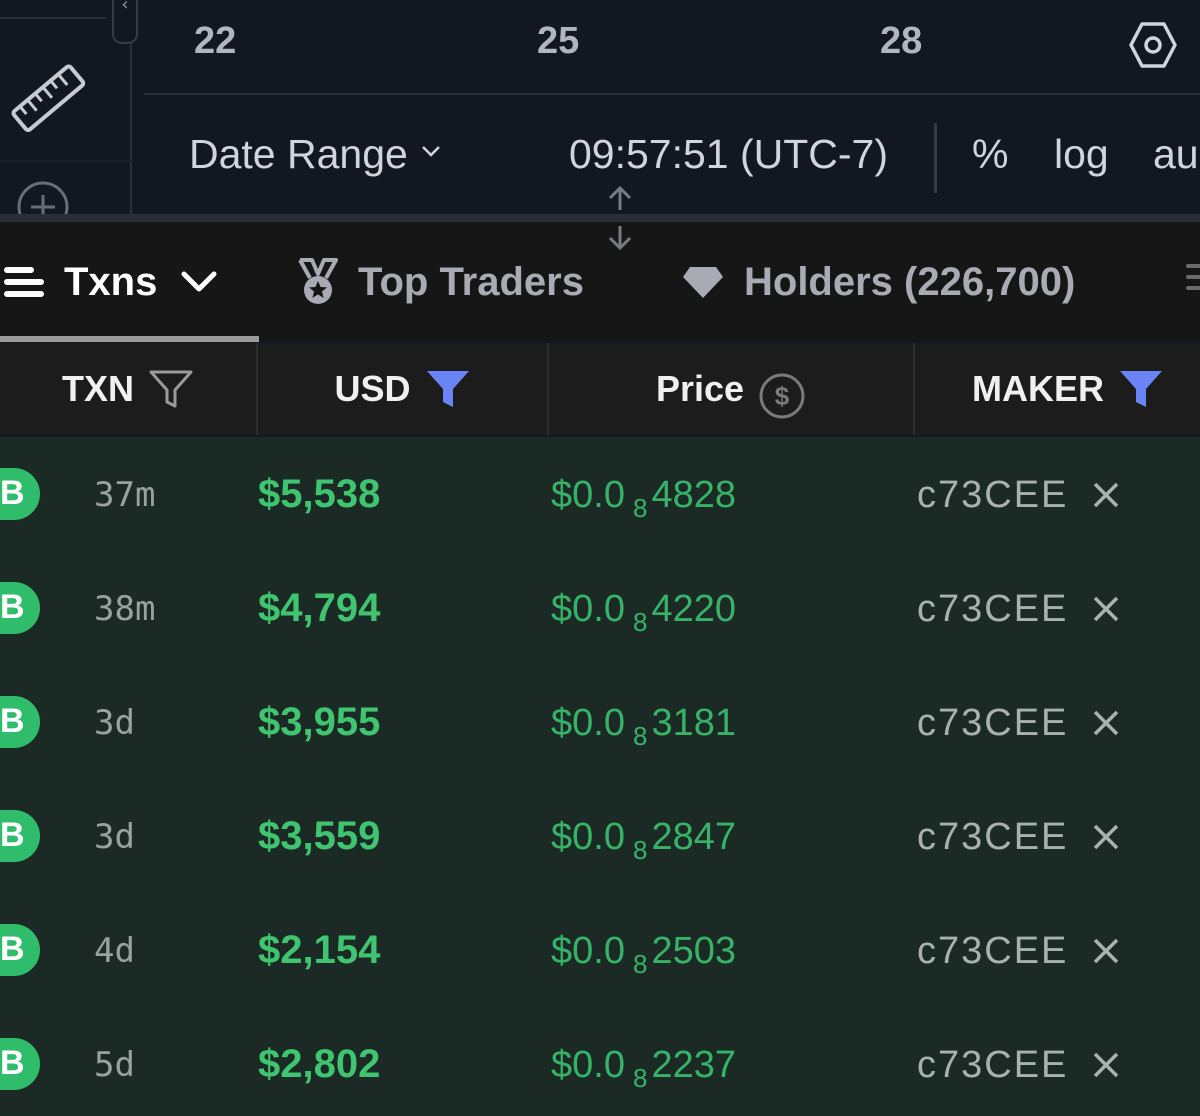 This screenshot has width=1200, height=1116. I want to click on txn-usd-value: $5,538, so click(319, 494).